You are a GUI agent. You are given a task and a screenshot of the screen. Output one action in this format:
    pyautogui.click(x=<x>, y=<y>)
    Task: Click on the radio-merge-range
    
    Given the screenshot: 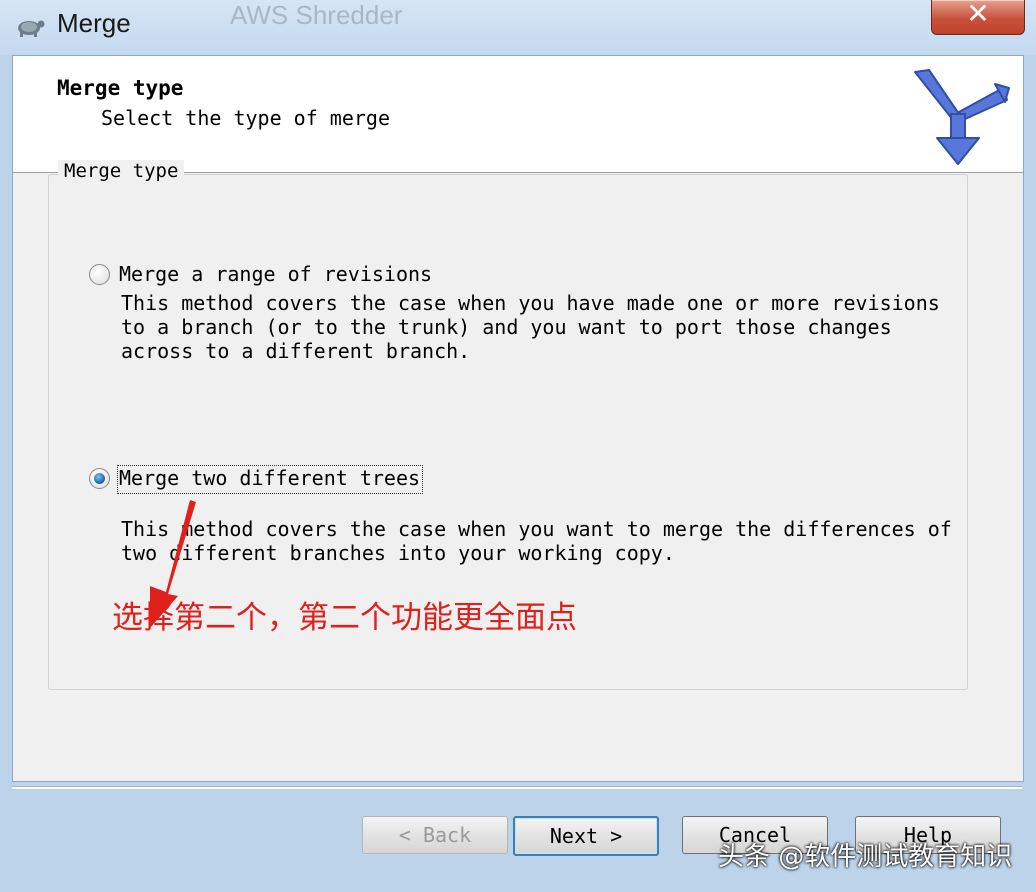 What is the action you would take?
    pyautogui.click(x=99, y=274)
    